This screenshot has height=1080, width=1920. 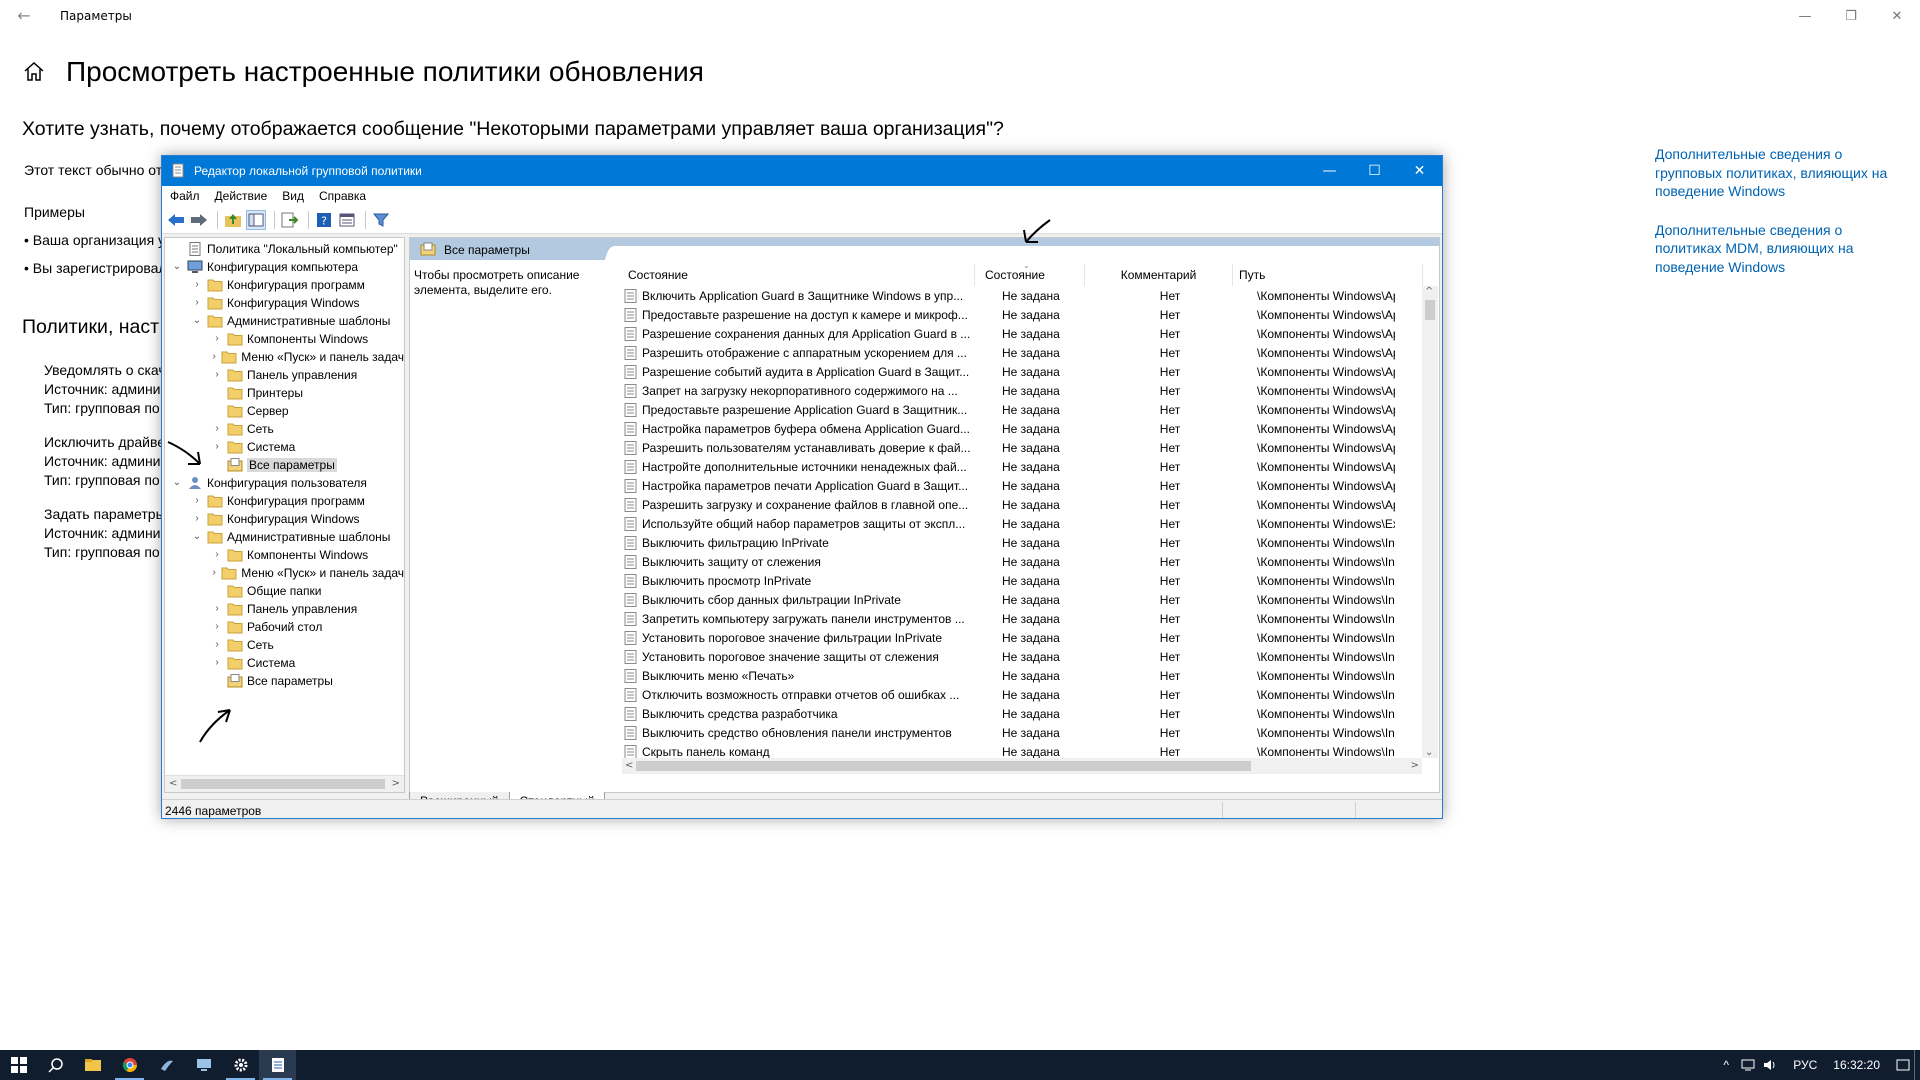 What do you see at coordinates (1159, 275) in the screenshot?
I see `column-header-comment: Комментарий` at bounding box center [1159, 275].